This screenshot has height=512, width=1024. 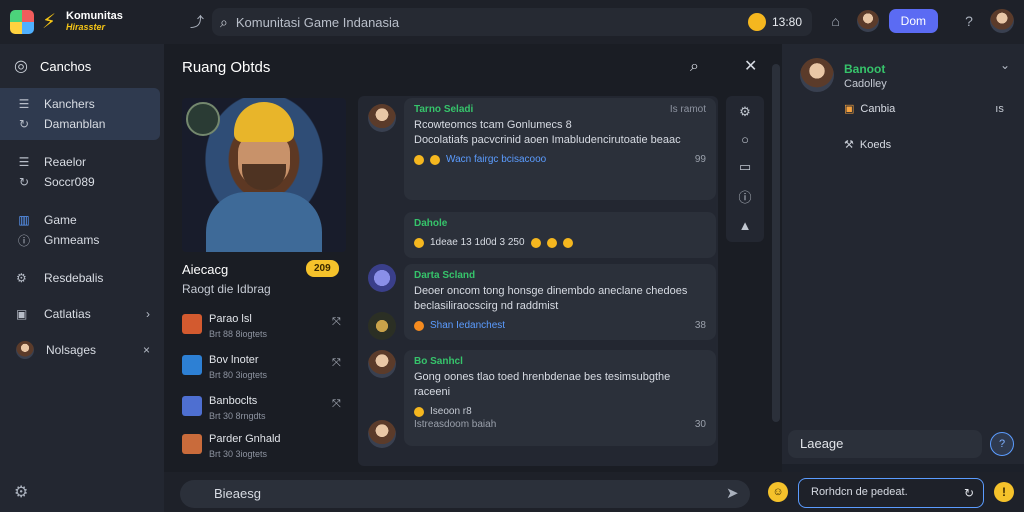 What do you see at coordinates (560, 275) in the screenshot?
I see `message-author: Darta Scland` at bounding box center [560, 275].